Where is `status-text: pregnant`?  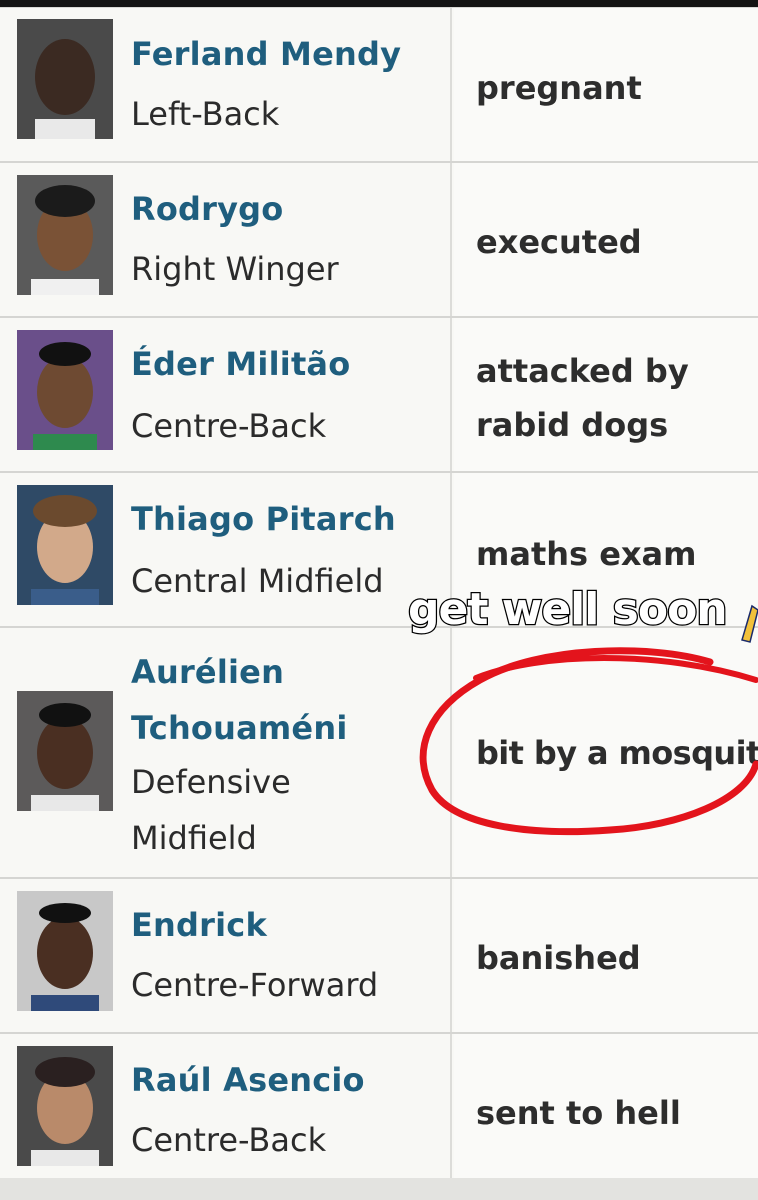
status-text: pregnant is located at coordinates (559, 88).